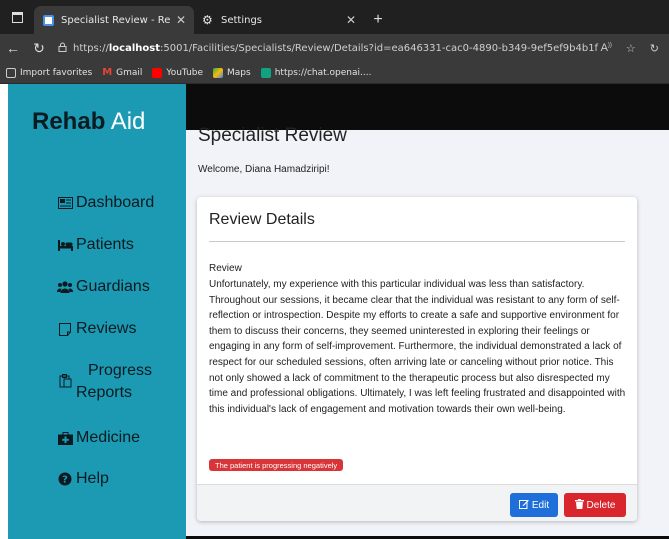  I want to click on lock-icon, so click(62, 48).